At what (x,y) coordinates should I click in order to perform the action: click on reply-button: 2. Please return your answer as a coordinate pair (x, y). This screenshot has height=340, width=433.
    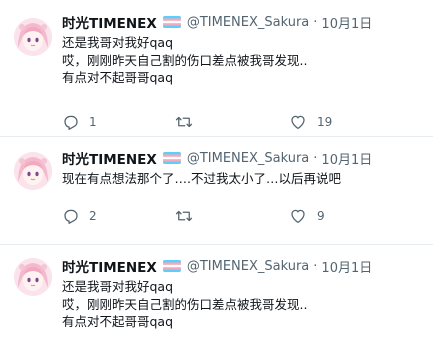
    Looking at the image, I should click on (79, 216).